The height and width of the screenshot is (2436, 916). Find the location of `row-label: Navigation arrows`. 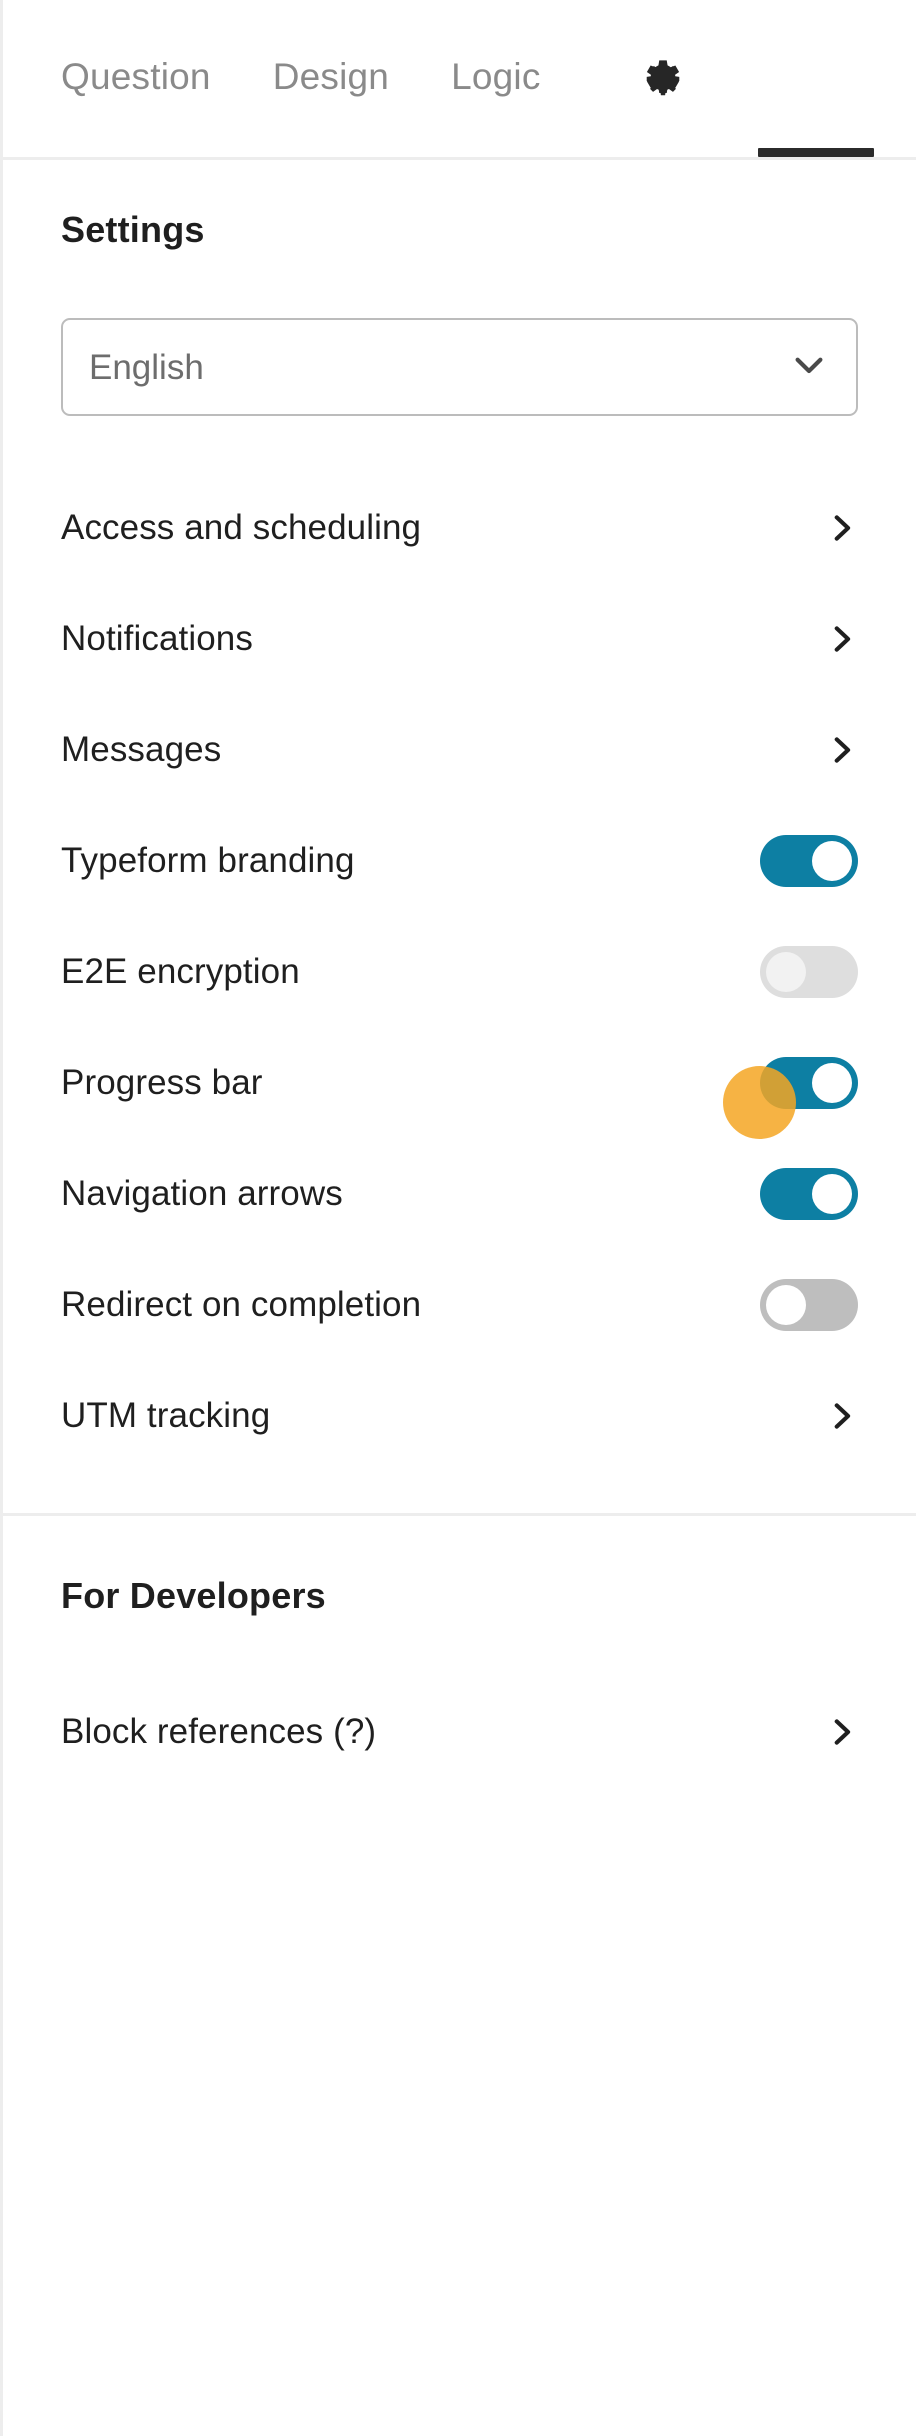

row-label: Navigation arrows is located at coordinates (202, 1193).